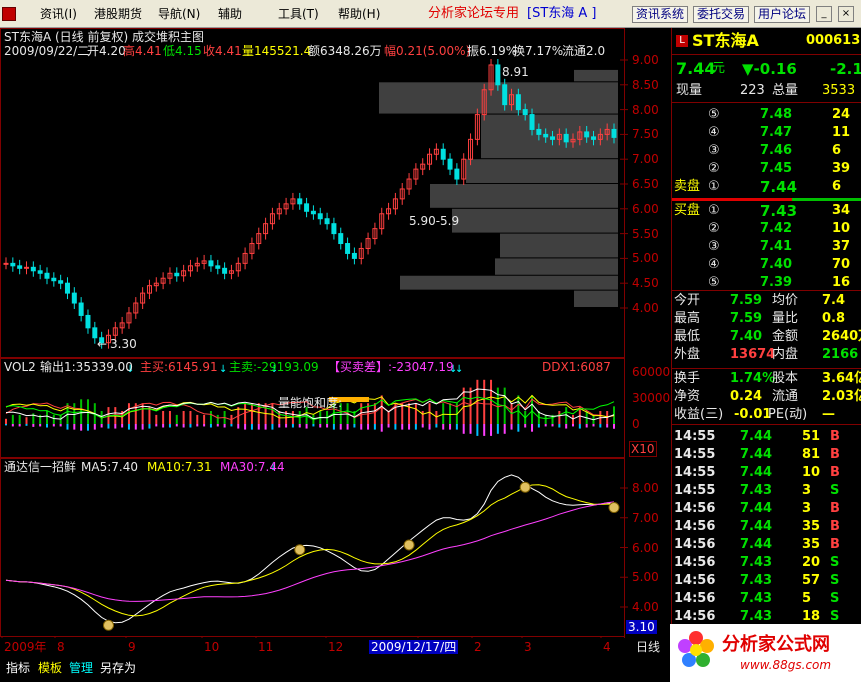 This screenshot has height=682, width=861. Describe the element at coordinates (47, 51) in the screenshot. I see `header-date: 2009/09/22/二` at that location.